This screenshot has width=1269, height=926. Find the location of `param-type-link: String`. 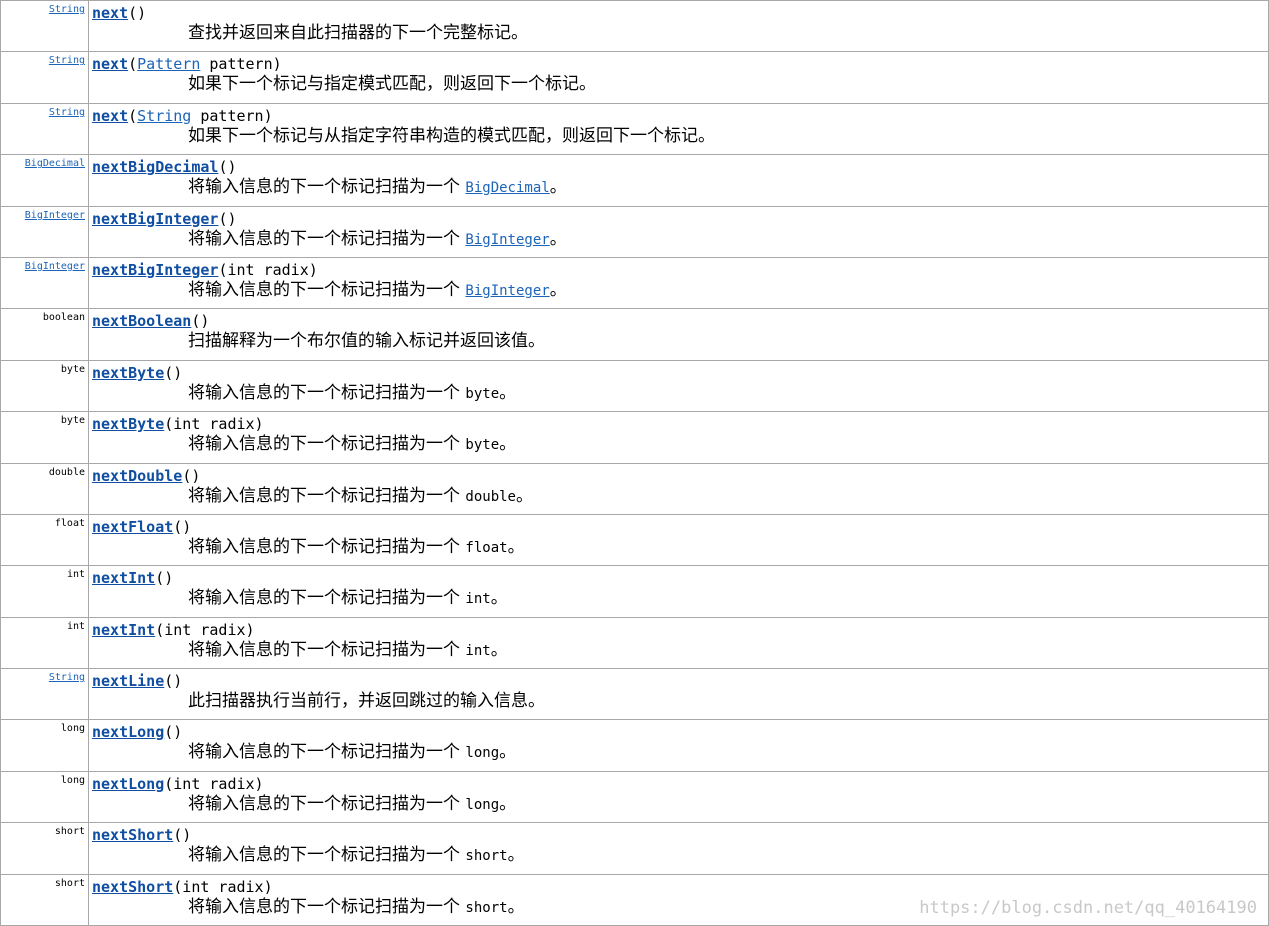

param-type-link: String is located at coordinates (164, 116).